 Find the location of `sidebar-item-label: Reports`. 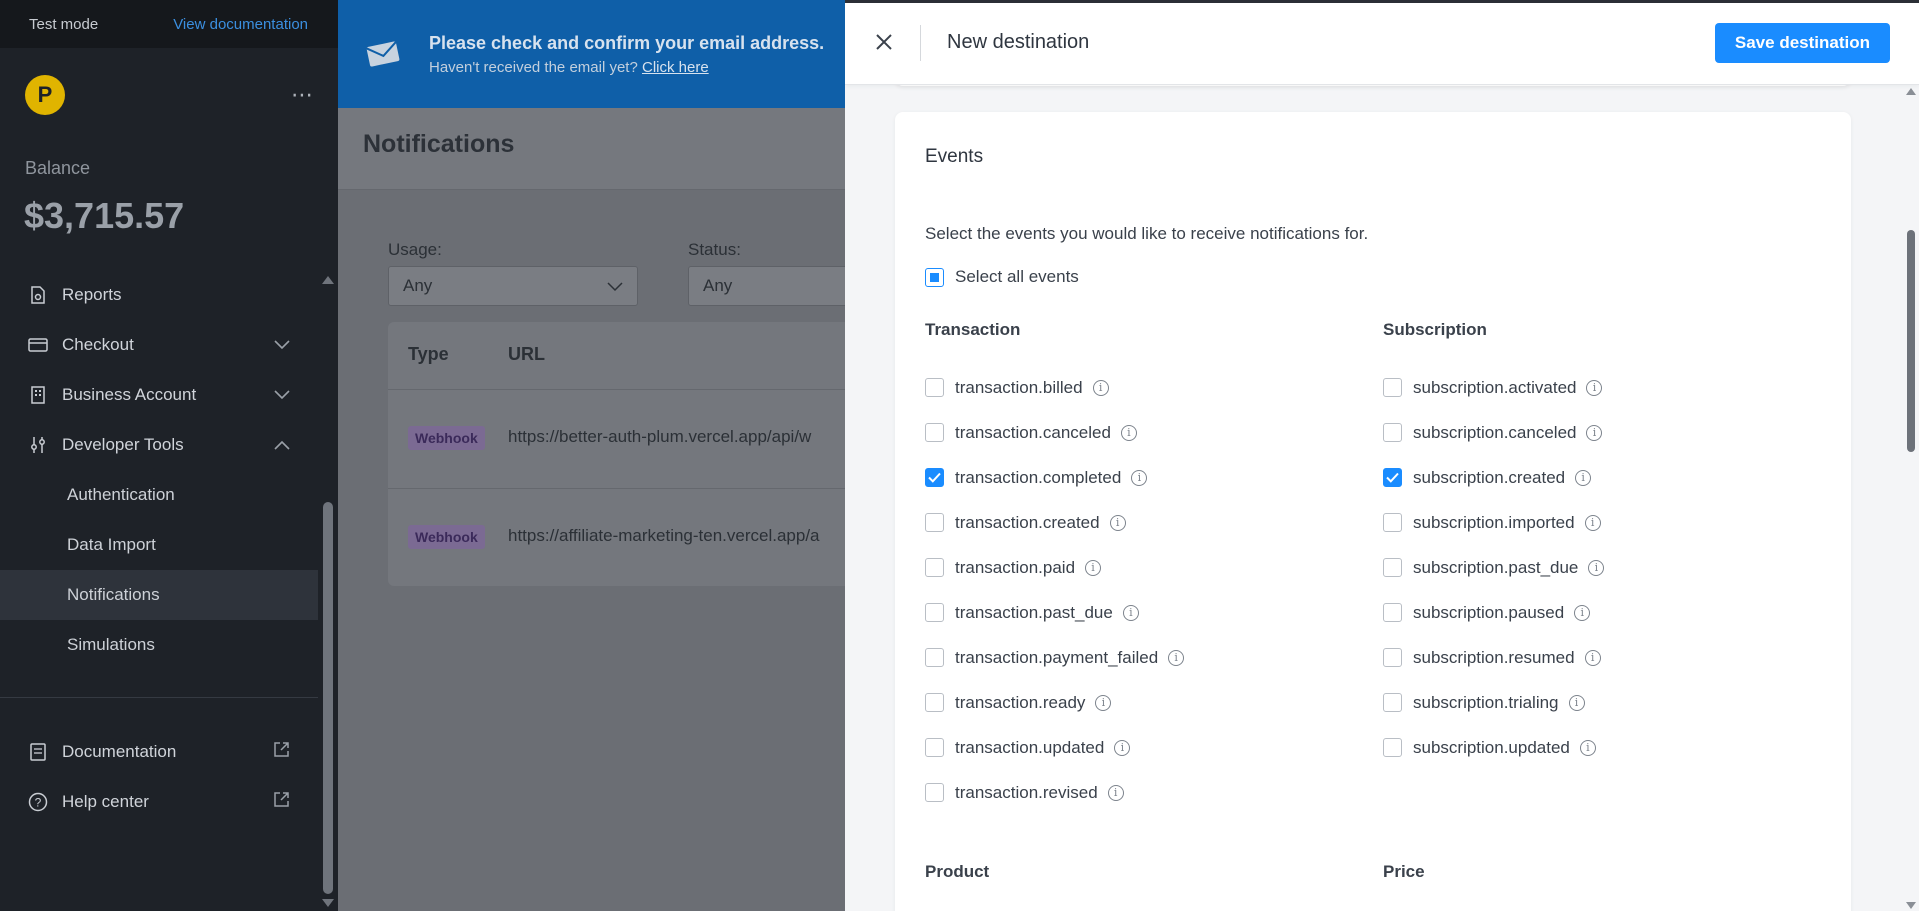

sidebar-item-label: Reports is located at coordinates (92, 294).